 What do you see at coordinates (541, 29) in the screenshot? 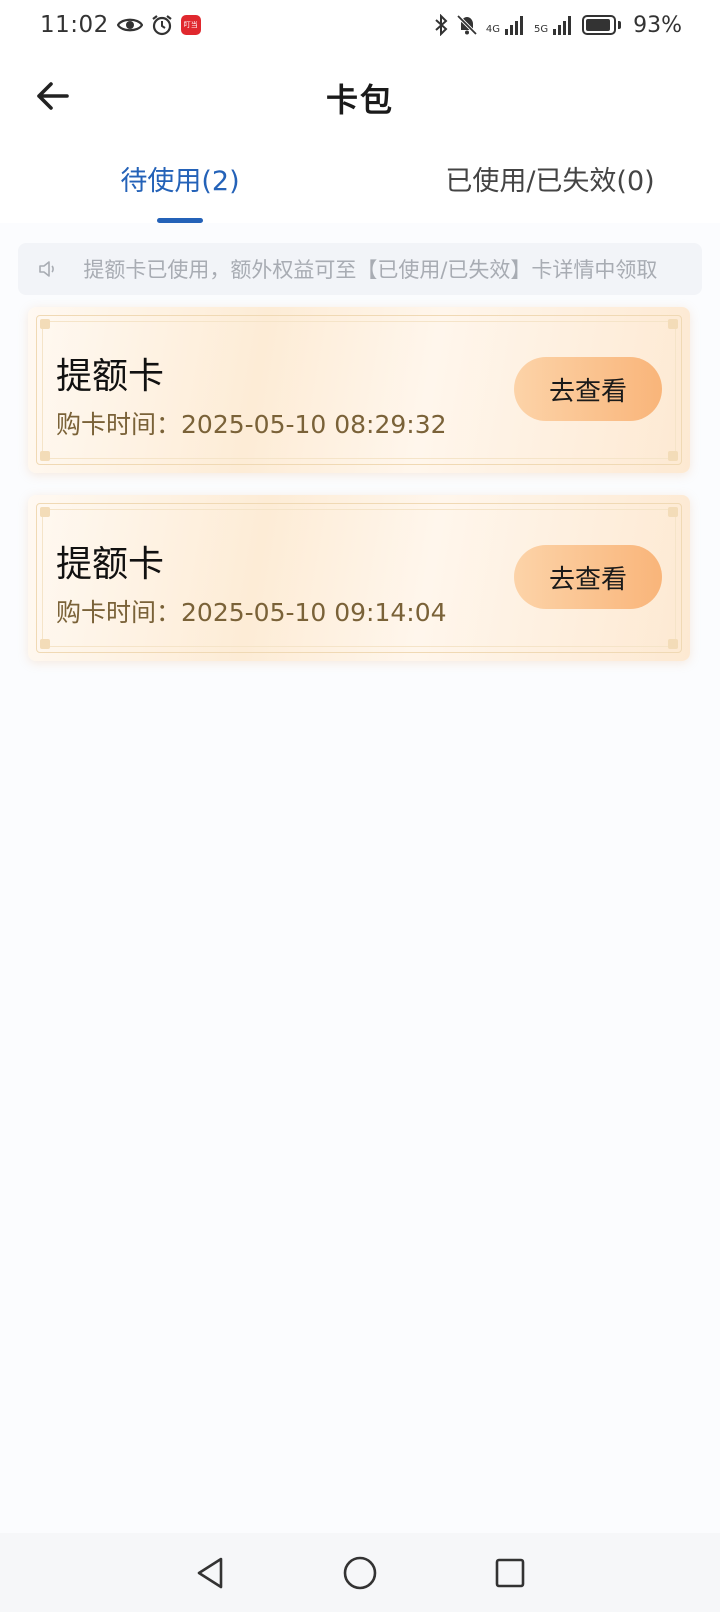
I see `signal-2-label: 5G` at bounding box center [541, 29].